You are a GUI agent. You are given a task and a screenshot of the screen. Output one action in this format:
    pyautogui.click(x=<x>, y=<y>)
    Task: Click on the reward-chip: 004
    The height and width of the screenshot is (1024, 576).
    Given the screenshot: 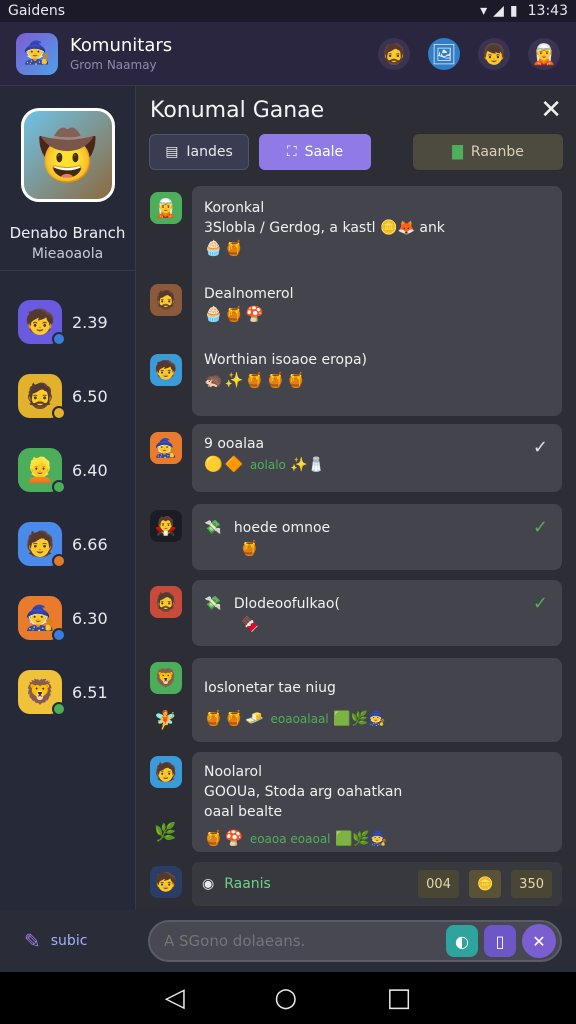 What is the action you would take?
    pyautogui.click(x=438, y=884)
    